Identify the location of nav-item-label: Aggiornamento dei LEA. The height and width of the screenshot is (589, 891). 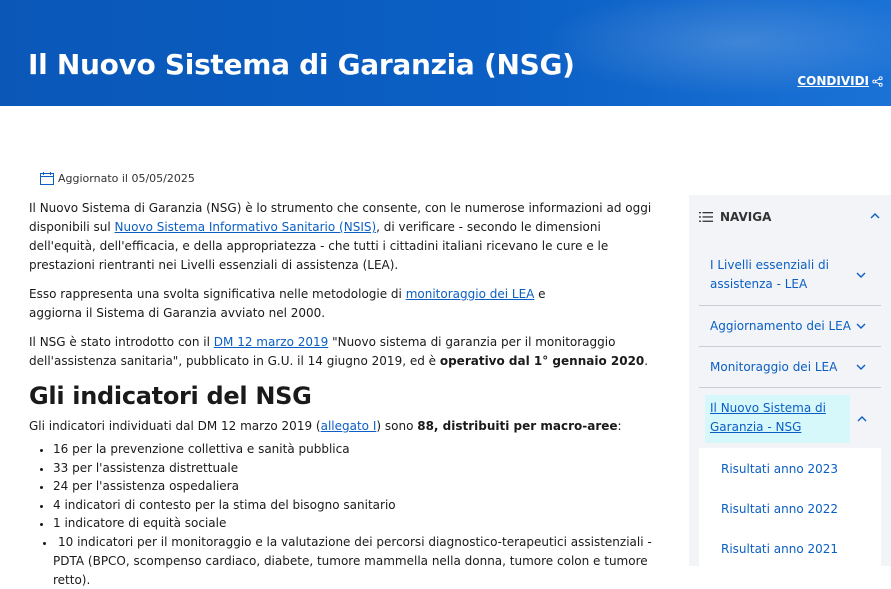
(780, 326).